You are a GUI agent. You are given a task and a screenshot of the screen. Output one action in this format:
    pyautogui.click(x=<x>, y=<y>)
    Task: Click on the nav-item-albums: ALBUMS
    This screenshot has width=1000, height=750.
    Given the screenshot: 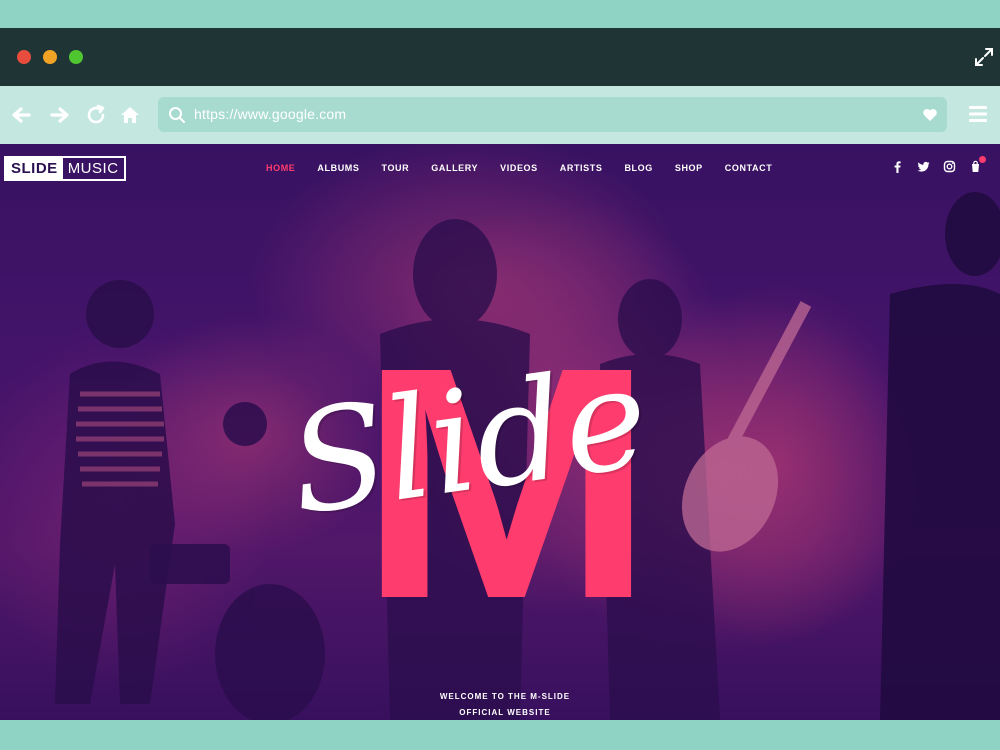 What is the action you would take?
    pyautogui.click(x=338, y=168)
    